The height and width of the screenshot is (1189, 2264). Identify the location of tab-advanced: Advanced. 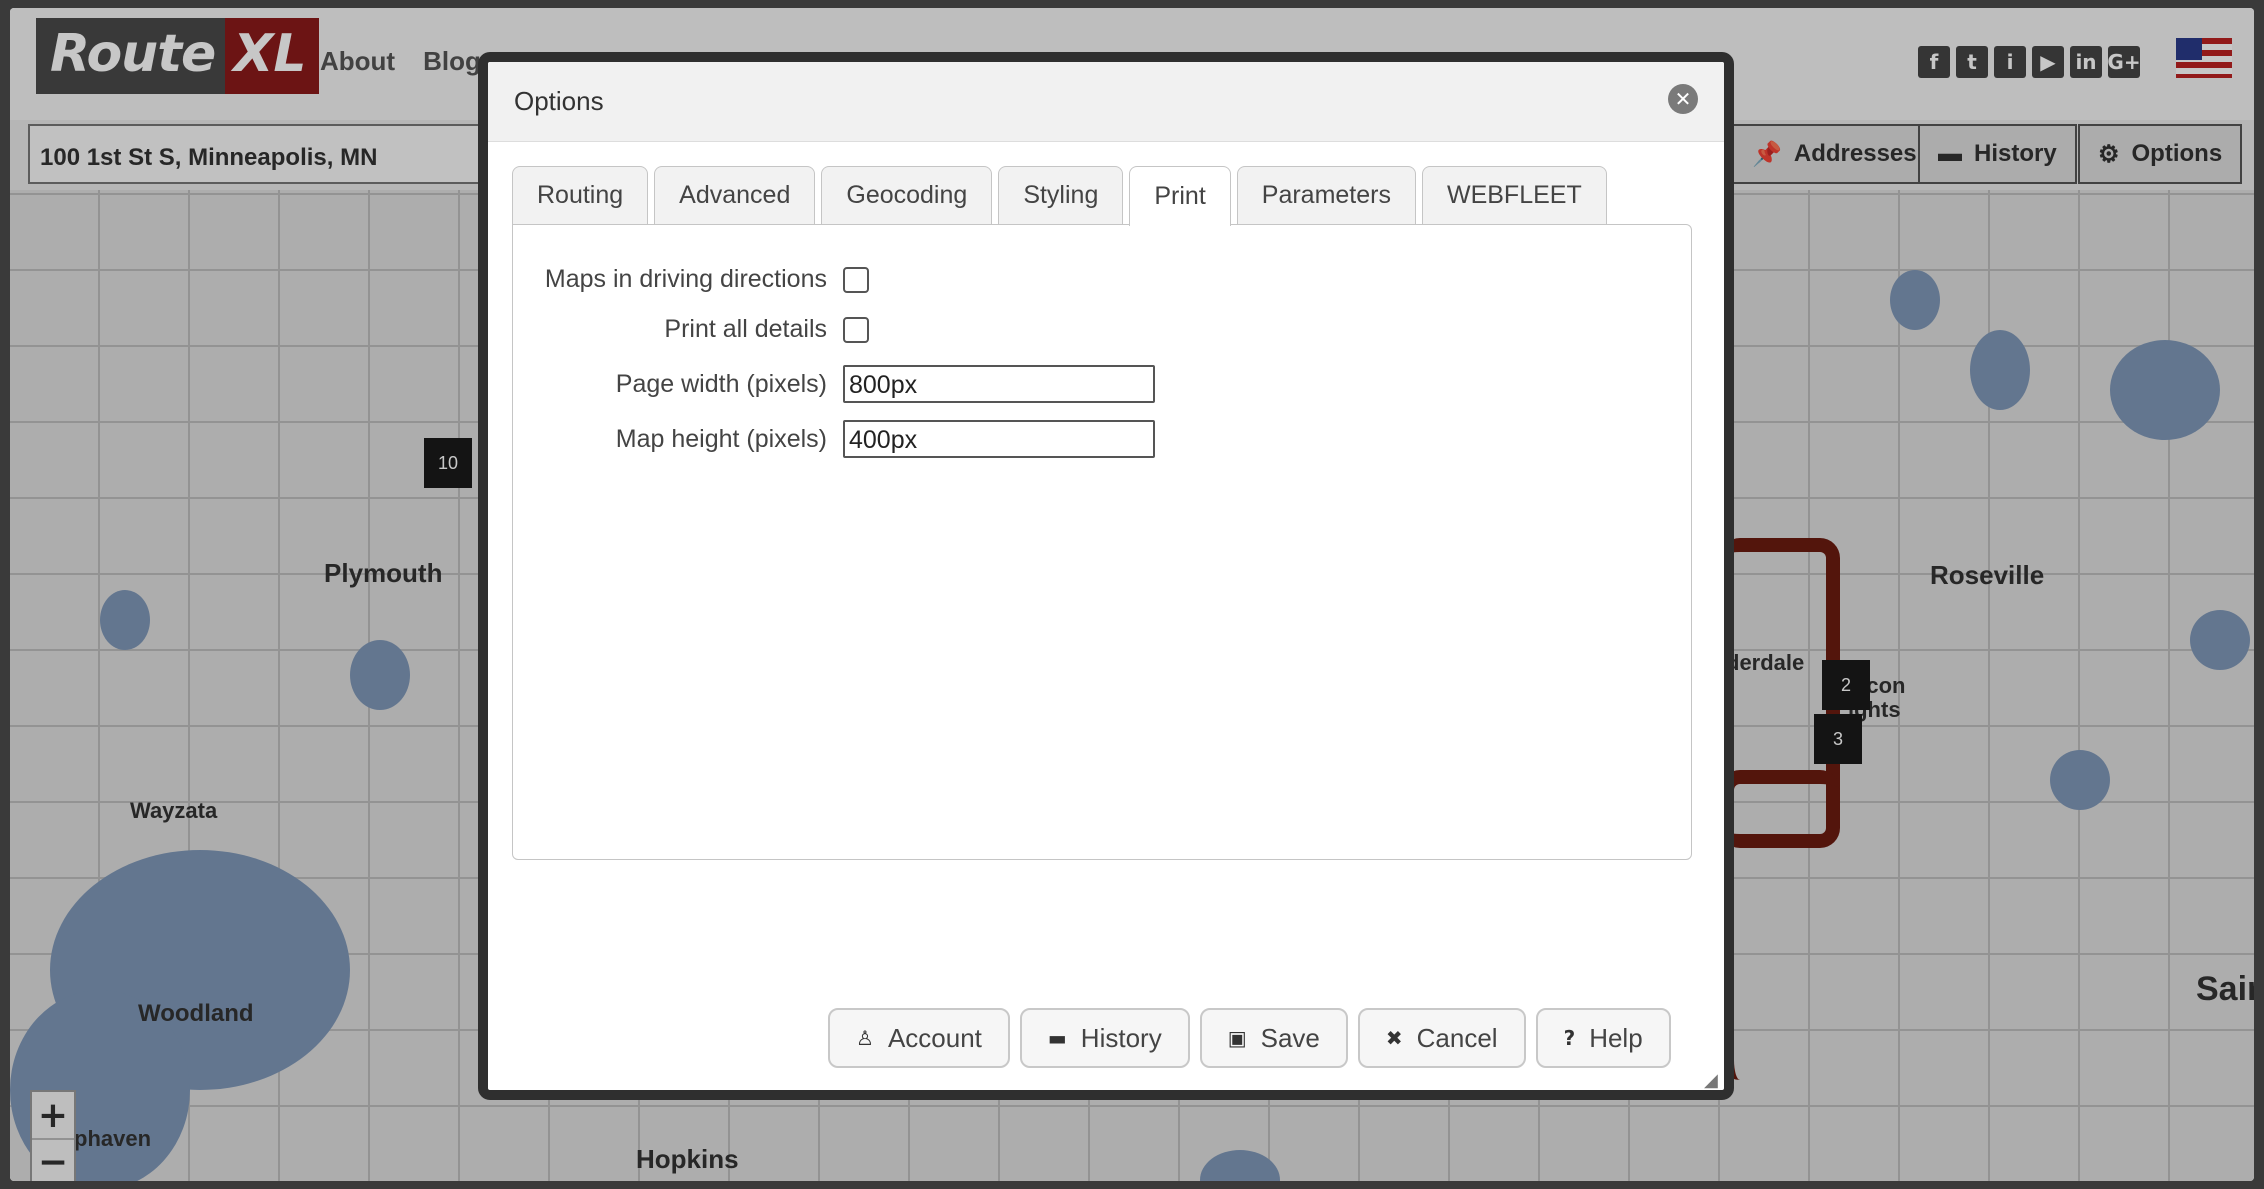
(735, 195).